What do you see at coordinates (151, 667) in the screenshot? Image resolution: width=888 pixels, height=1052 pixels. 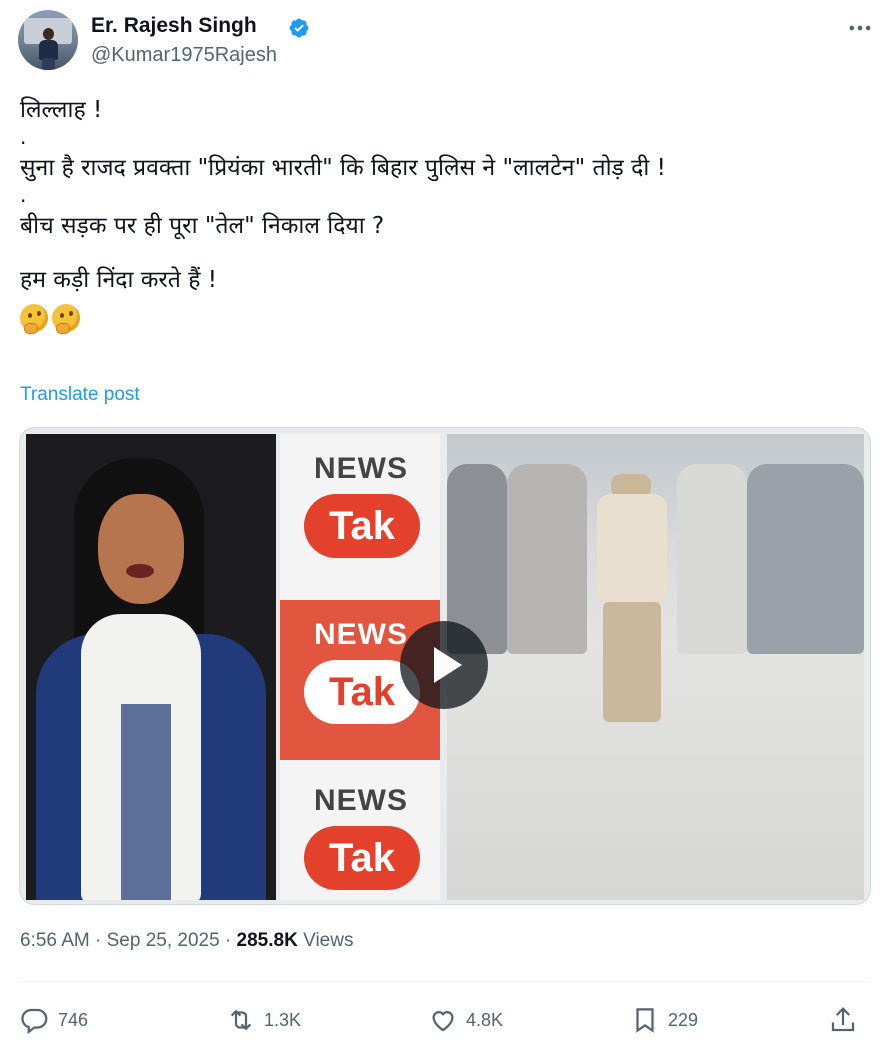 I see `video-frame-presenter` at bounding box center [151, 667].